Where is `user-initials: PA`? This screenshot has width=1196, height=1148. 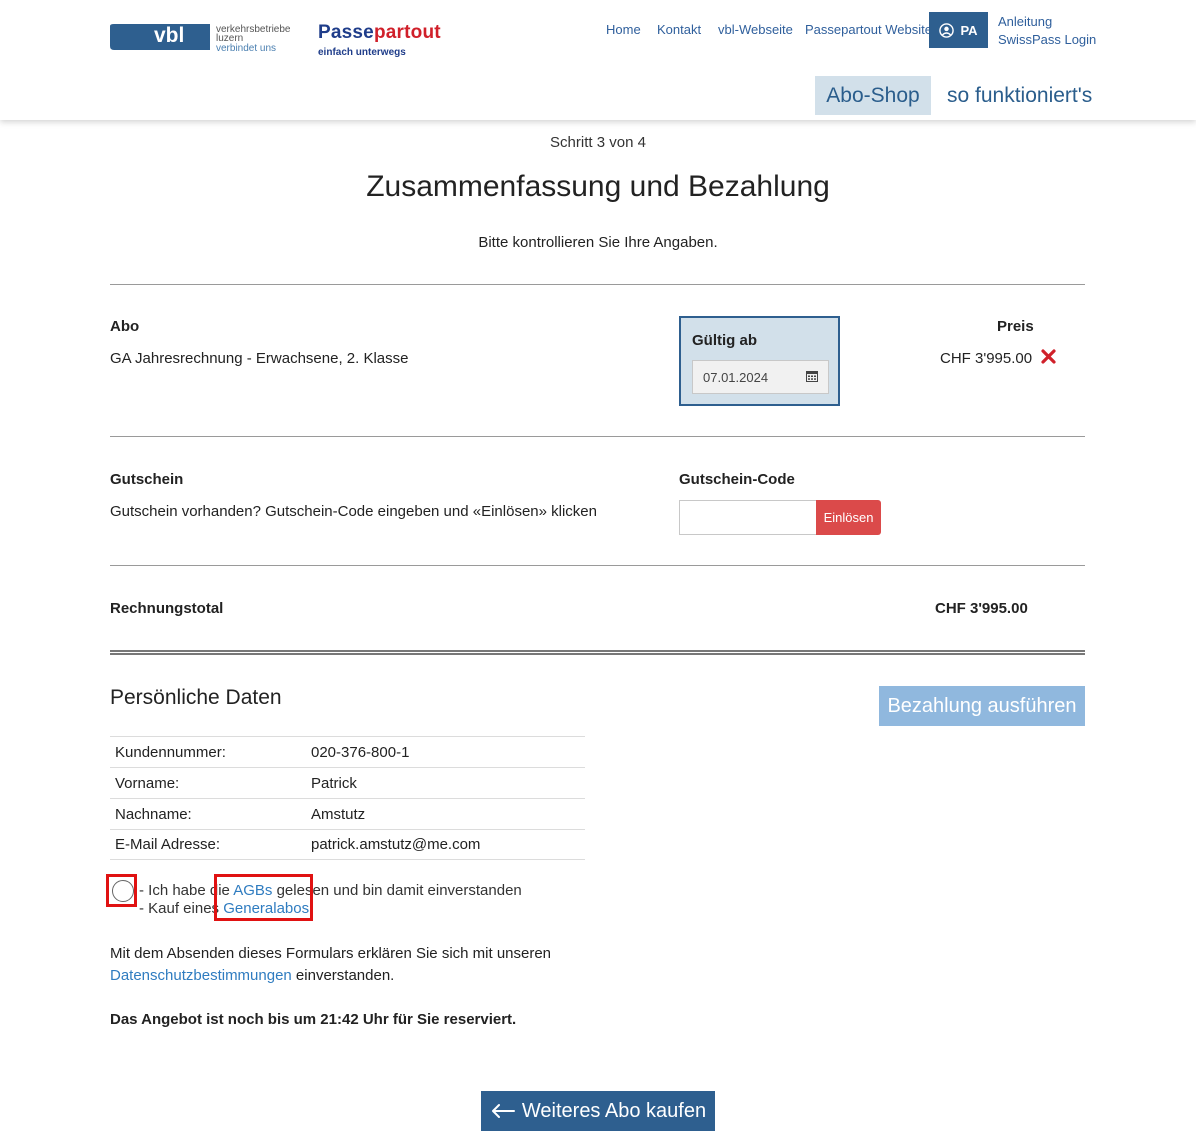
user-initials: PA is located at coordinates (969, 30).